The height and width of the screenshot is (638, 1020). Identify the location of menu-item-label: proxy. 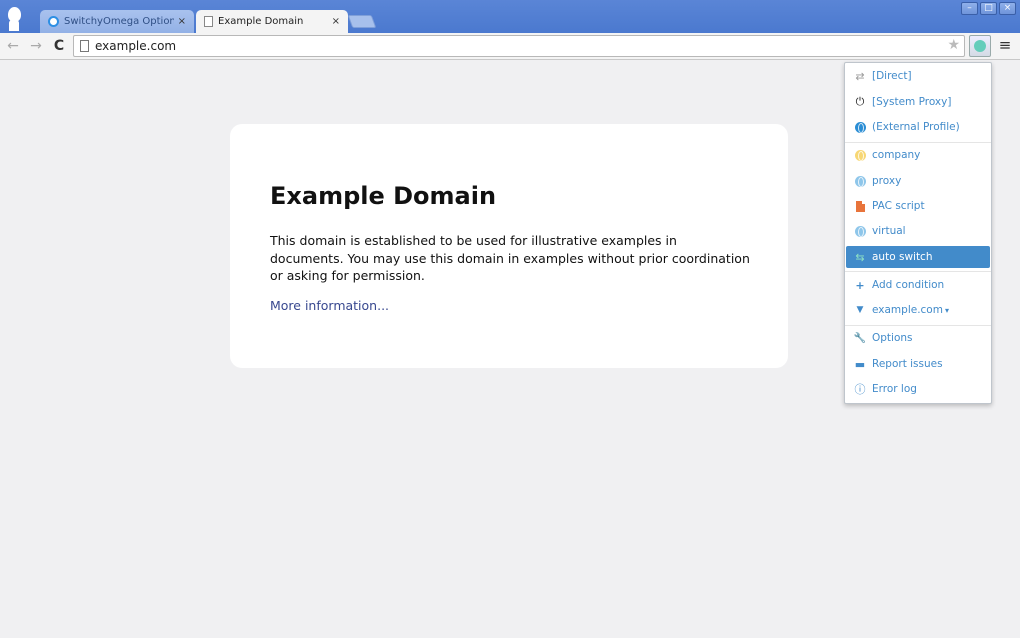
(887, 181).